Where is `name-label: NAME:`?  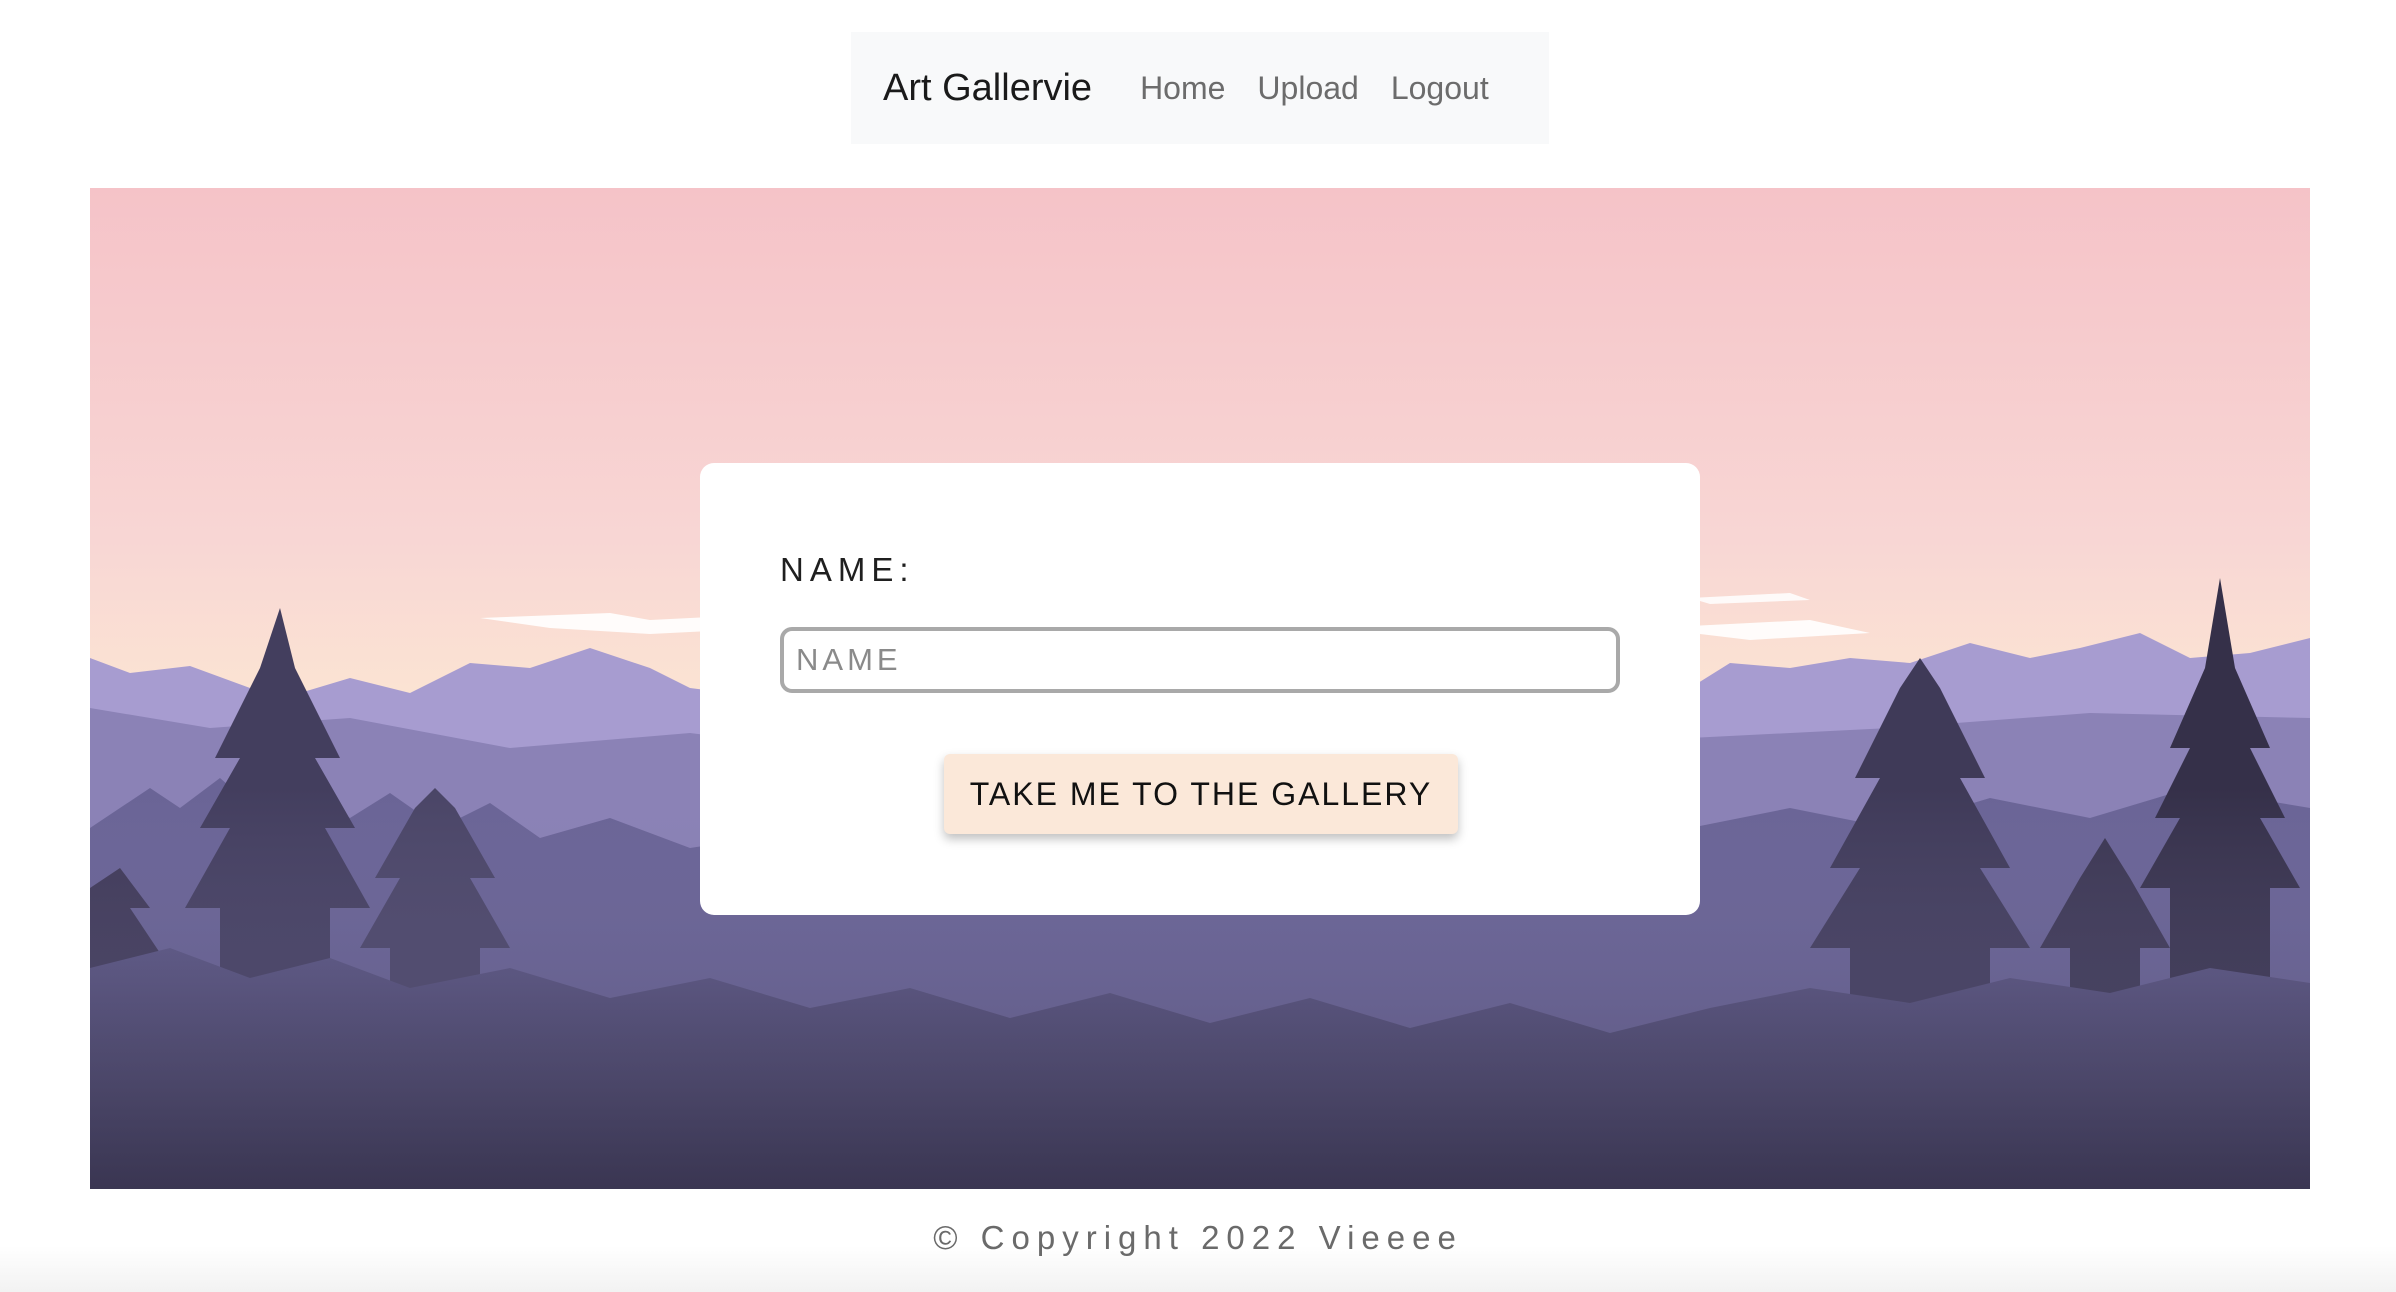 name-label: NAME: is located at coordinates (847, 569).